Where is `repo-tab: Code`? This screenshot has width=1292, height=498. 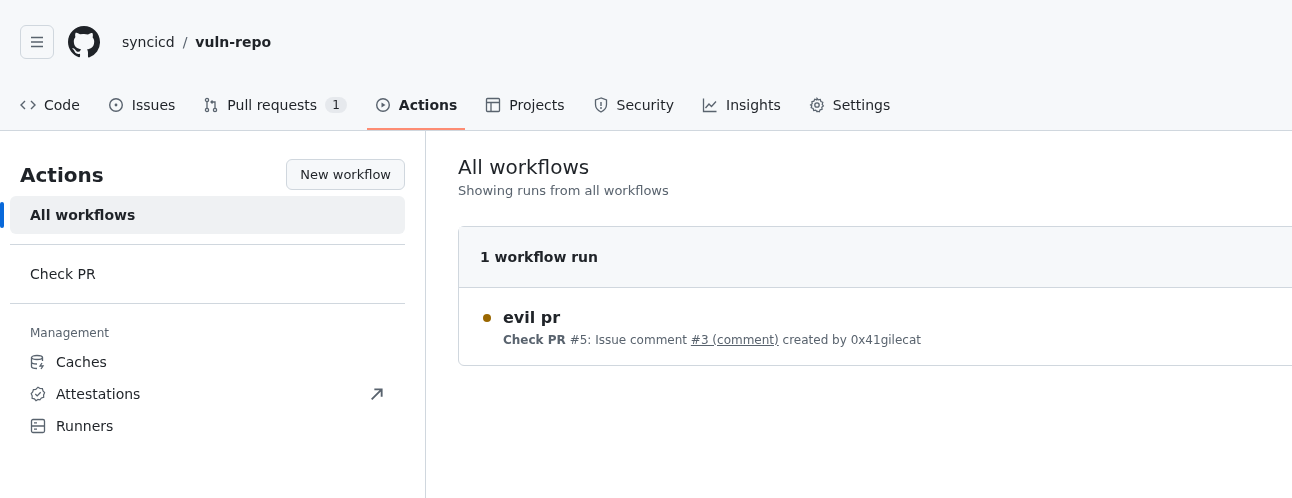
repo-tab: Code is located at coordinates (50, 106).